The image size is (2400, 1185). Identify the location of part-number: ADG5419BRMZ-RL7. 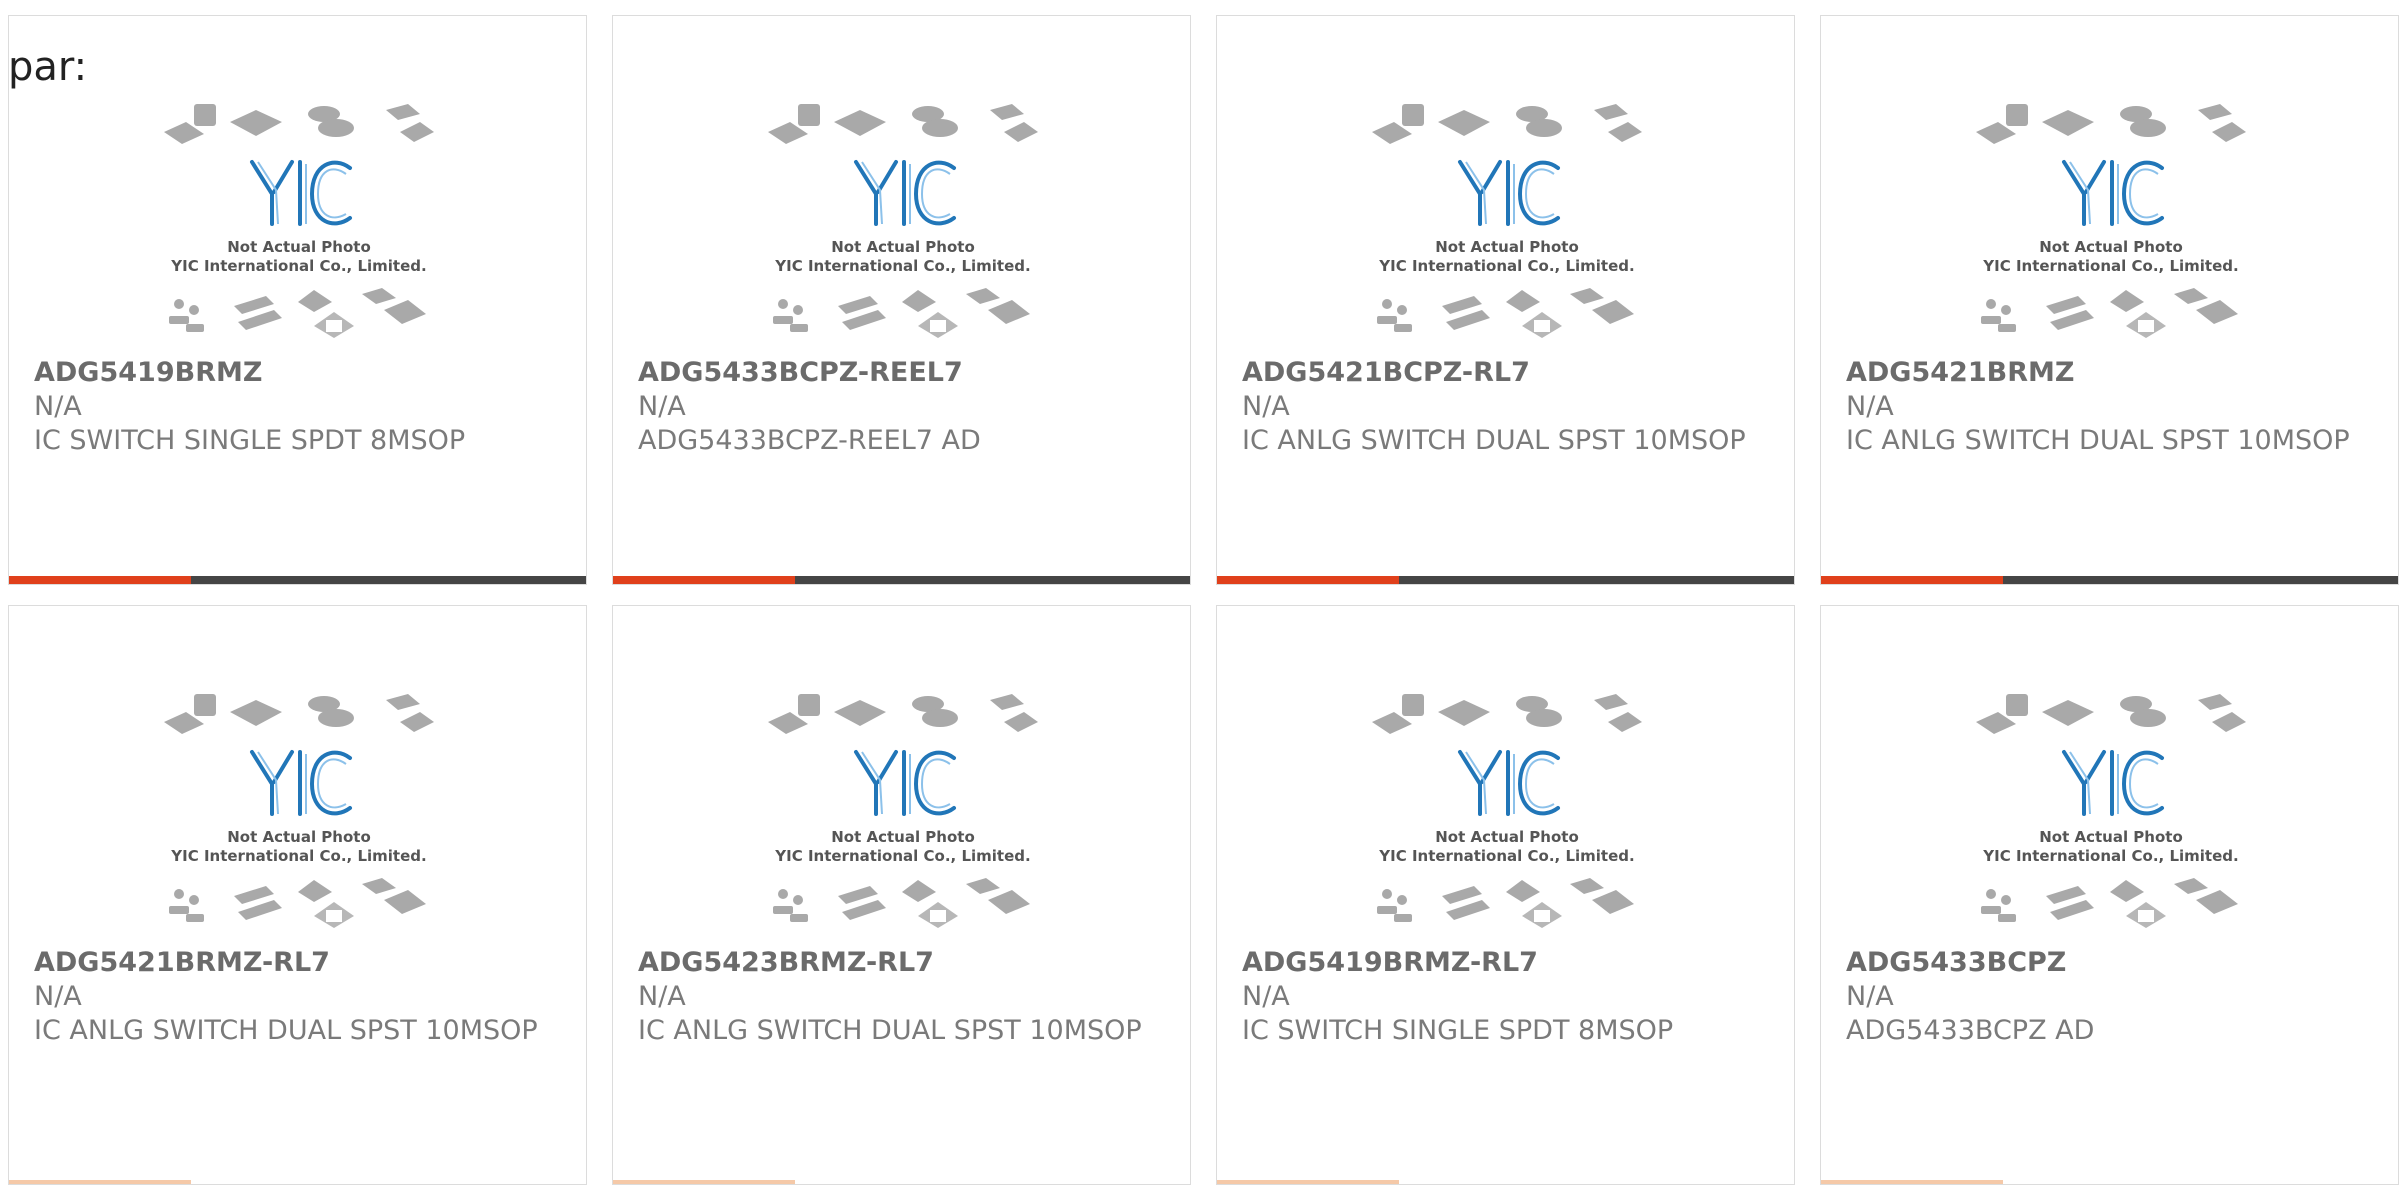
(1508, 963).